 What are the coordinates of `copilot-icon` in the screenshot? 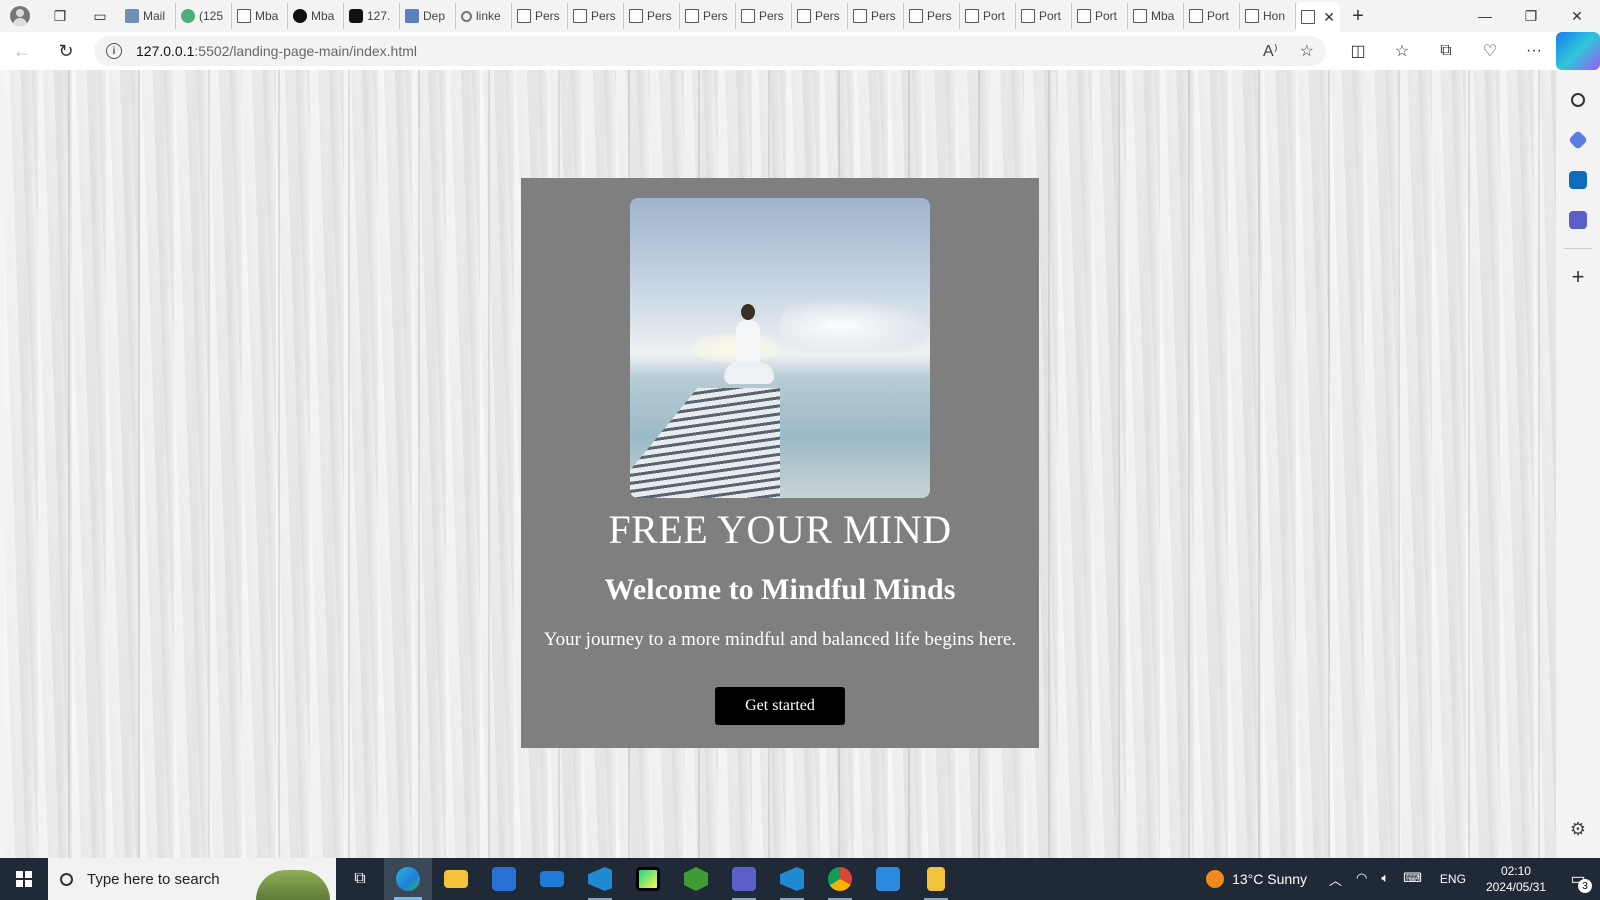 It's located at (1578, 51).